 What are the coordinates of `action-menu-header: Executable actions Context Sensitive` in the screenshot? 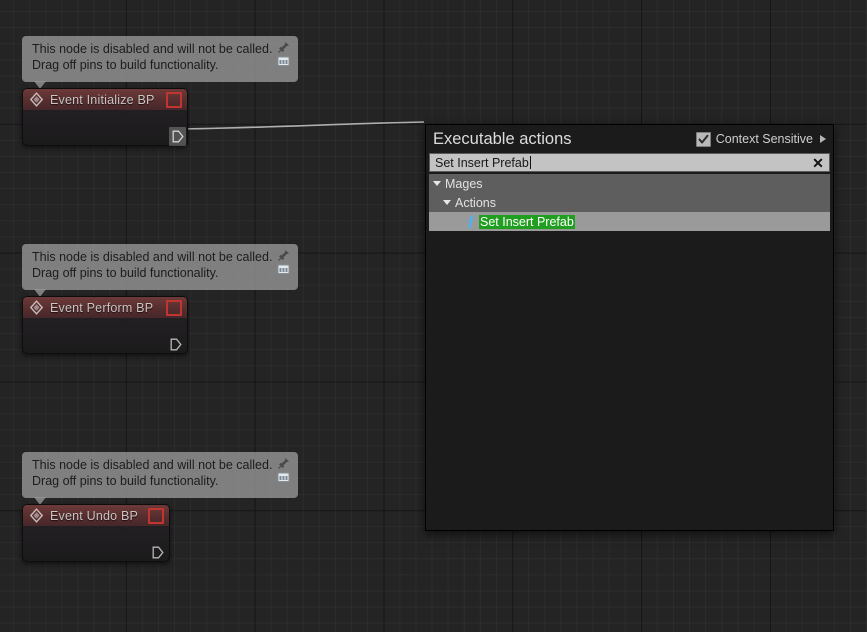 It's located at (629, 139).